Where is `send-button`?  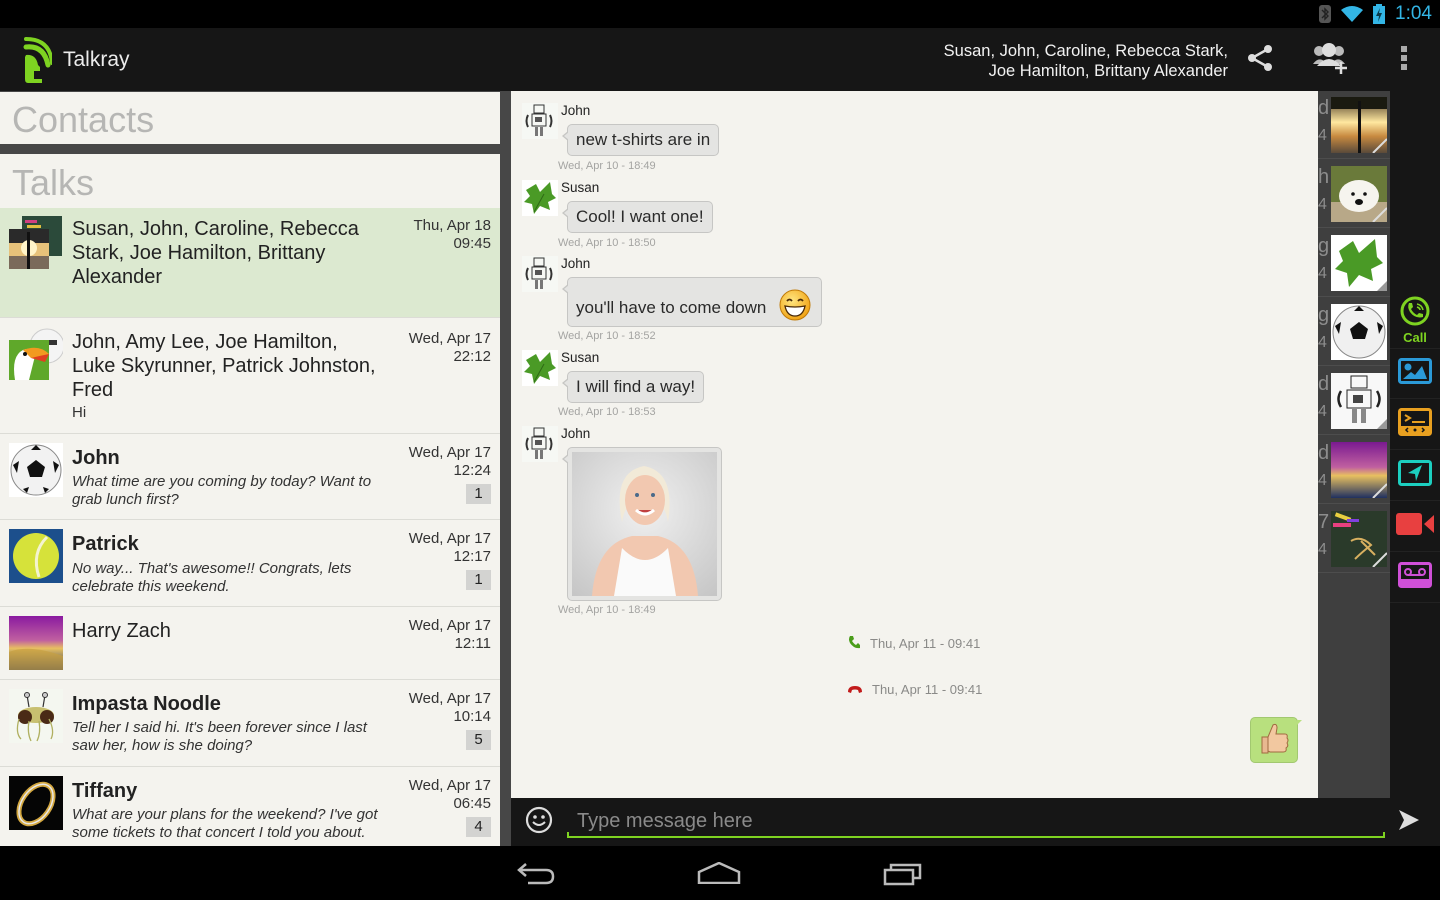 send-button is located at coordinates (1409, 822).